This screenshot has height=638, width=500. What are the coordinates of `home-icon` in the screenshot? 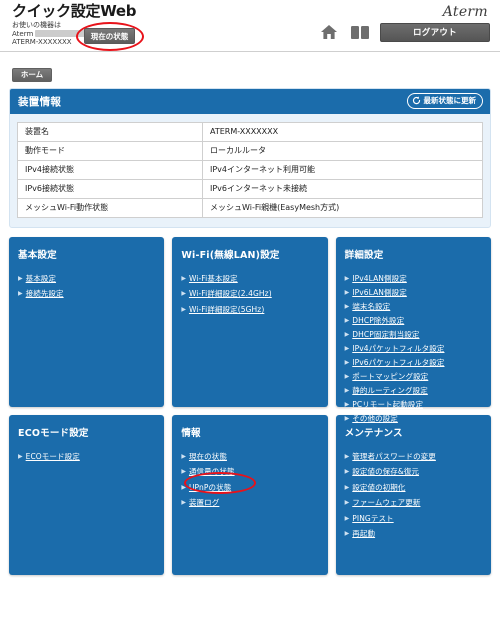 It's located at (329, 32).